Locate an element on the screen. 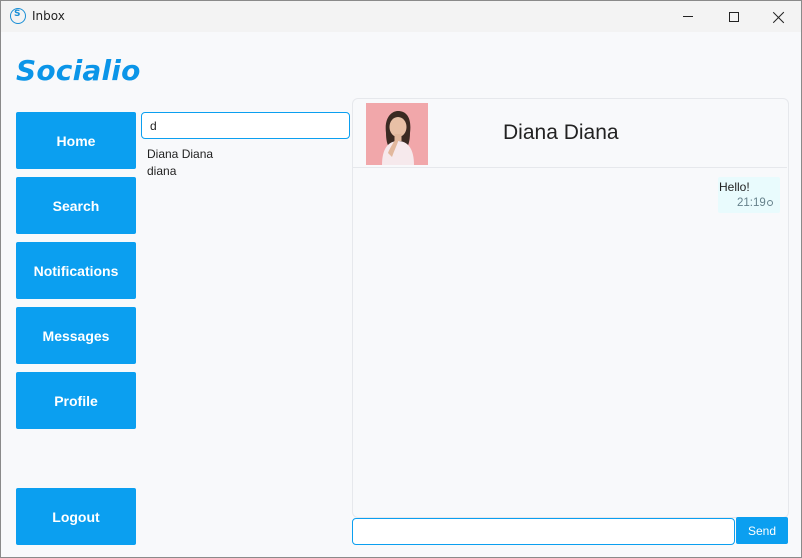  close-button is located at coordinates (779, 16).